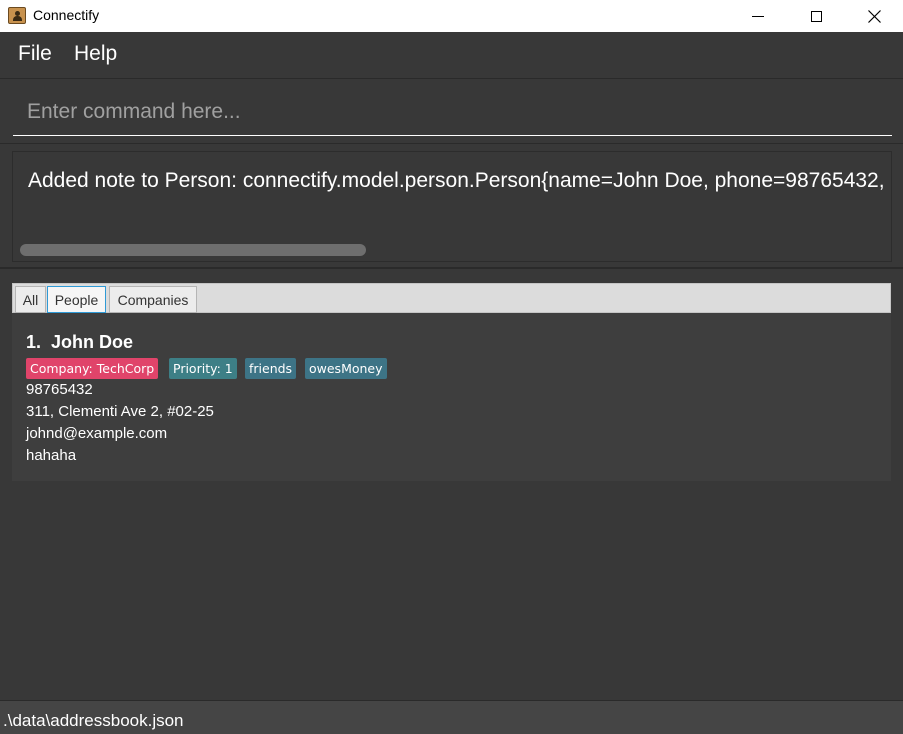 This screenshot has width=903, height=734. Describe the element at coordinates (92, 368) in the screenshot. I see `company-tag: Company: TechCorp` at that location.